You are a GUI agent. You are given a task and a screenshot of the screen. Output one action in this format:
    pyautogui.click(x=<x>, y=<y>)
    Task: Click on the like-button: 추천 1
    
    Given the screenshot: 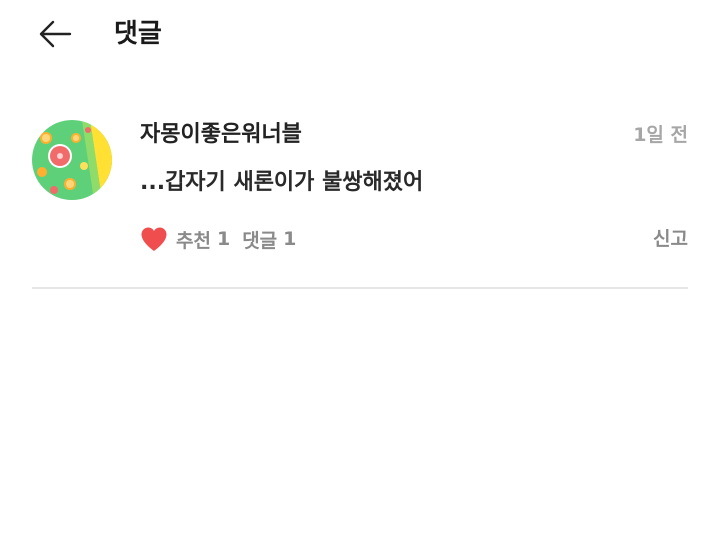 What is the action you would take?
    pyautogui.click(x=191, y=239)
    